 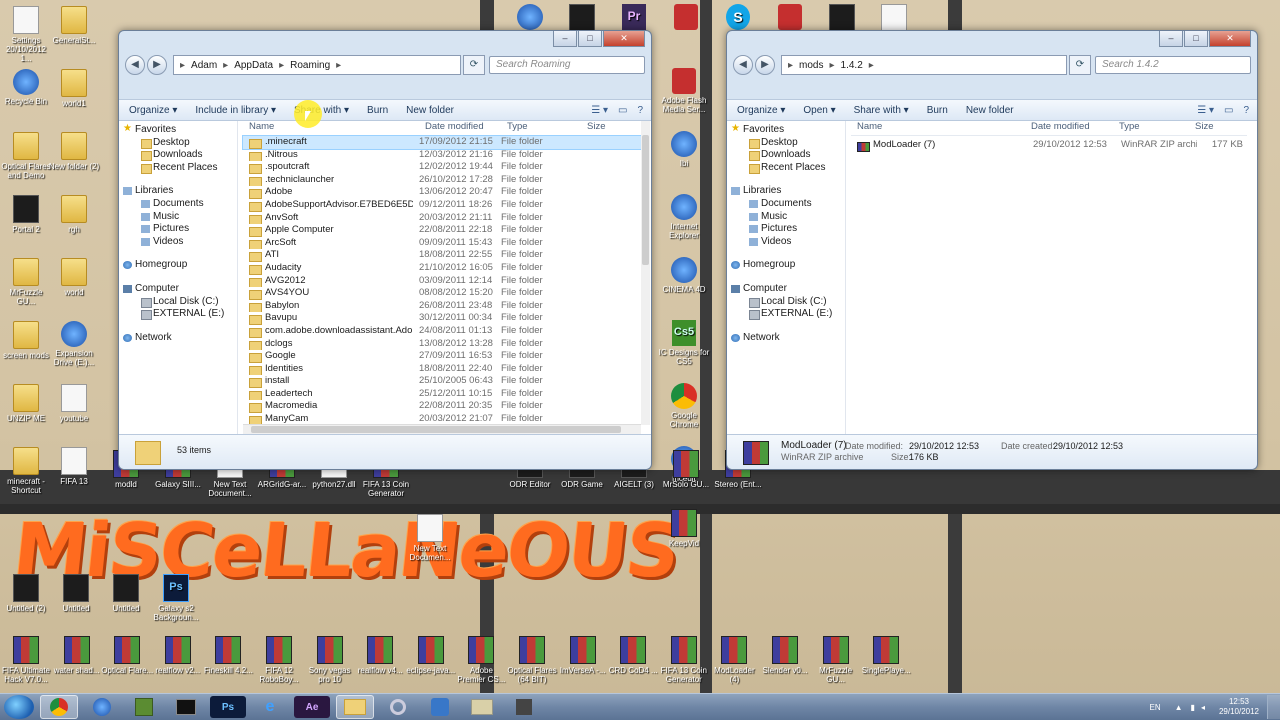 I want to click on open-button: Open ▾, so click(x=819, y=110).